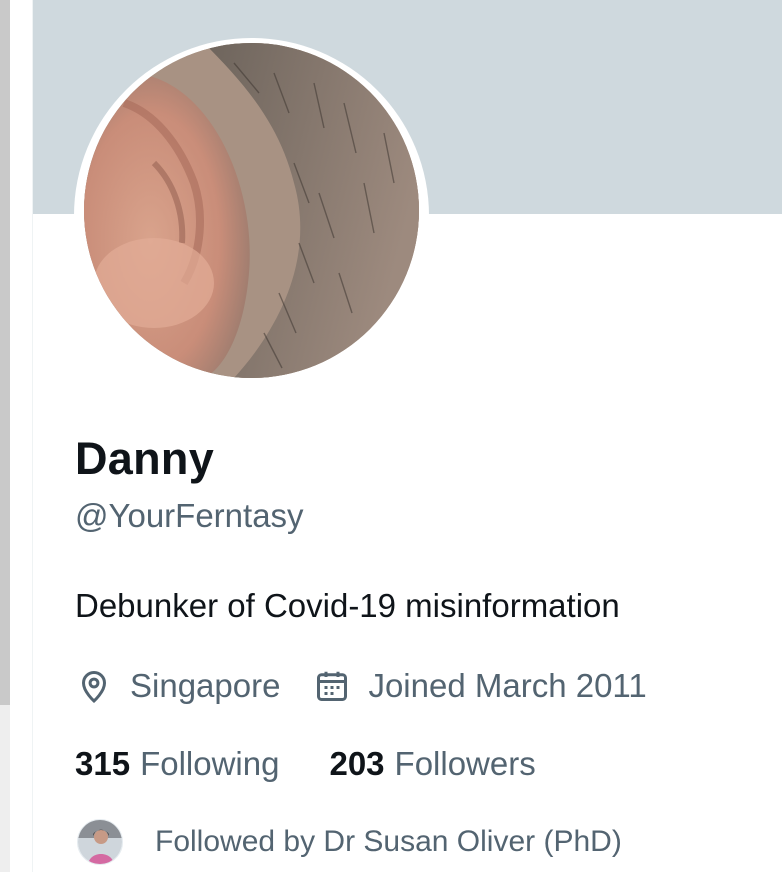 This screenshot has height=872, width=782. What do you see at coordinates (94, 686) in the screenshot?
I see `location-pin-icon` at bounding box center [94, 686].